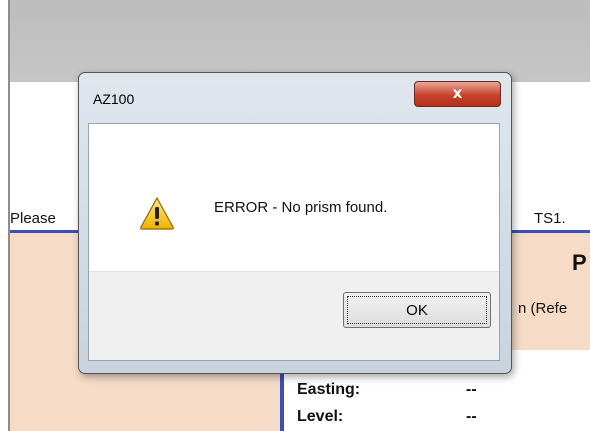 The height and width of the screenshot is (431, 590). I want to click on ok-button: OK, so click(417, 310).